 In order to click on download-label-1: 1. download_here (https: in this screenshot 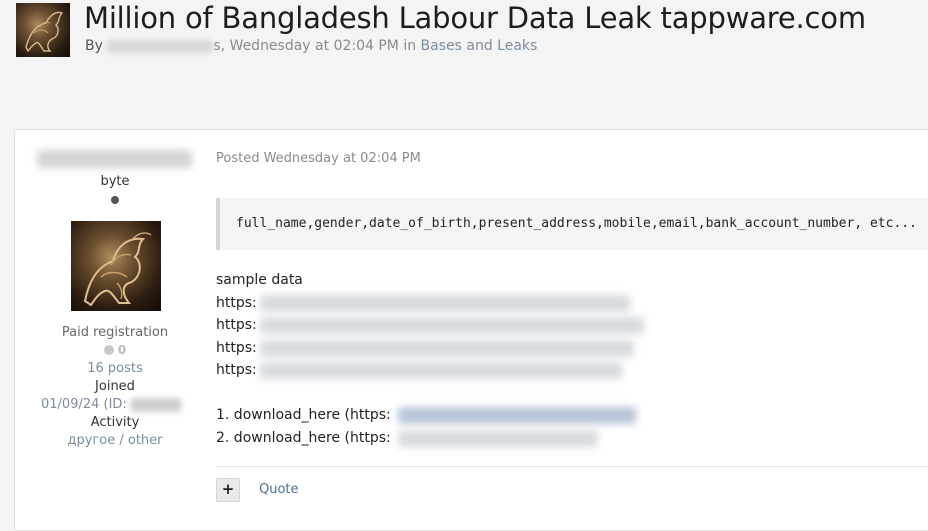, I will do `click(303, 415)`.